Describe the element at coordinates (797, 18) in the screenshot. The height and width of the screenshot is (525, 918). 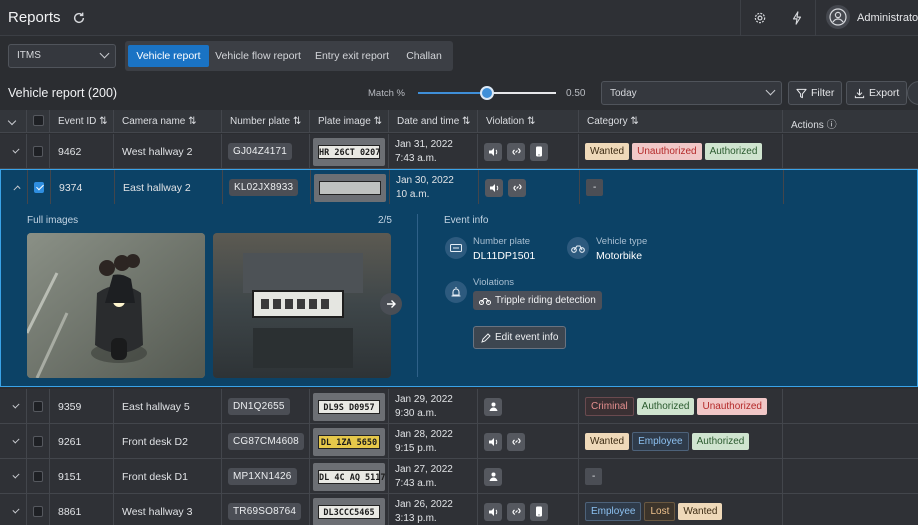
I see `quick-actions-button` at that location.